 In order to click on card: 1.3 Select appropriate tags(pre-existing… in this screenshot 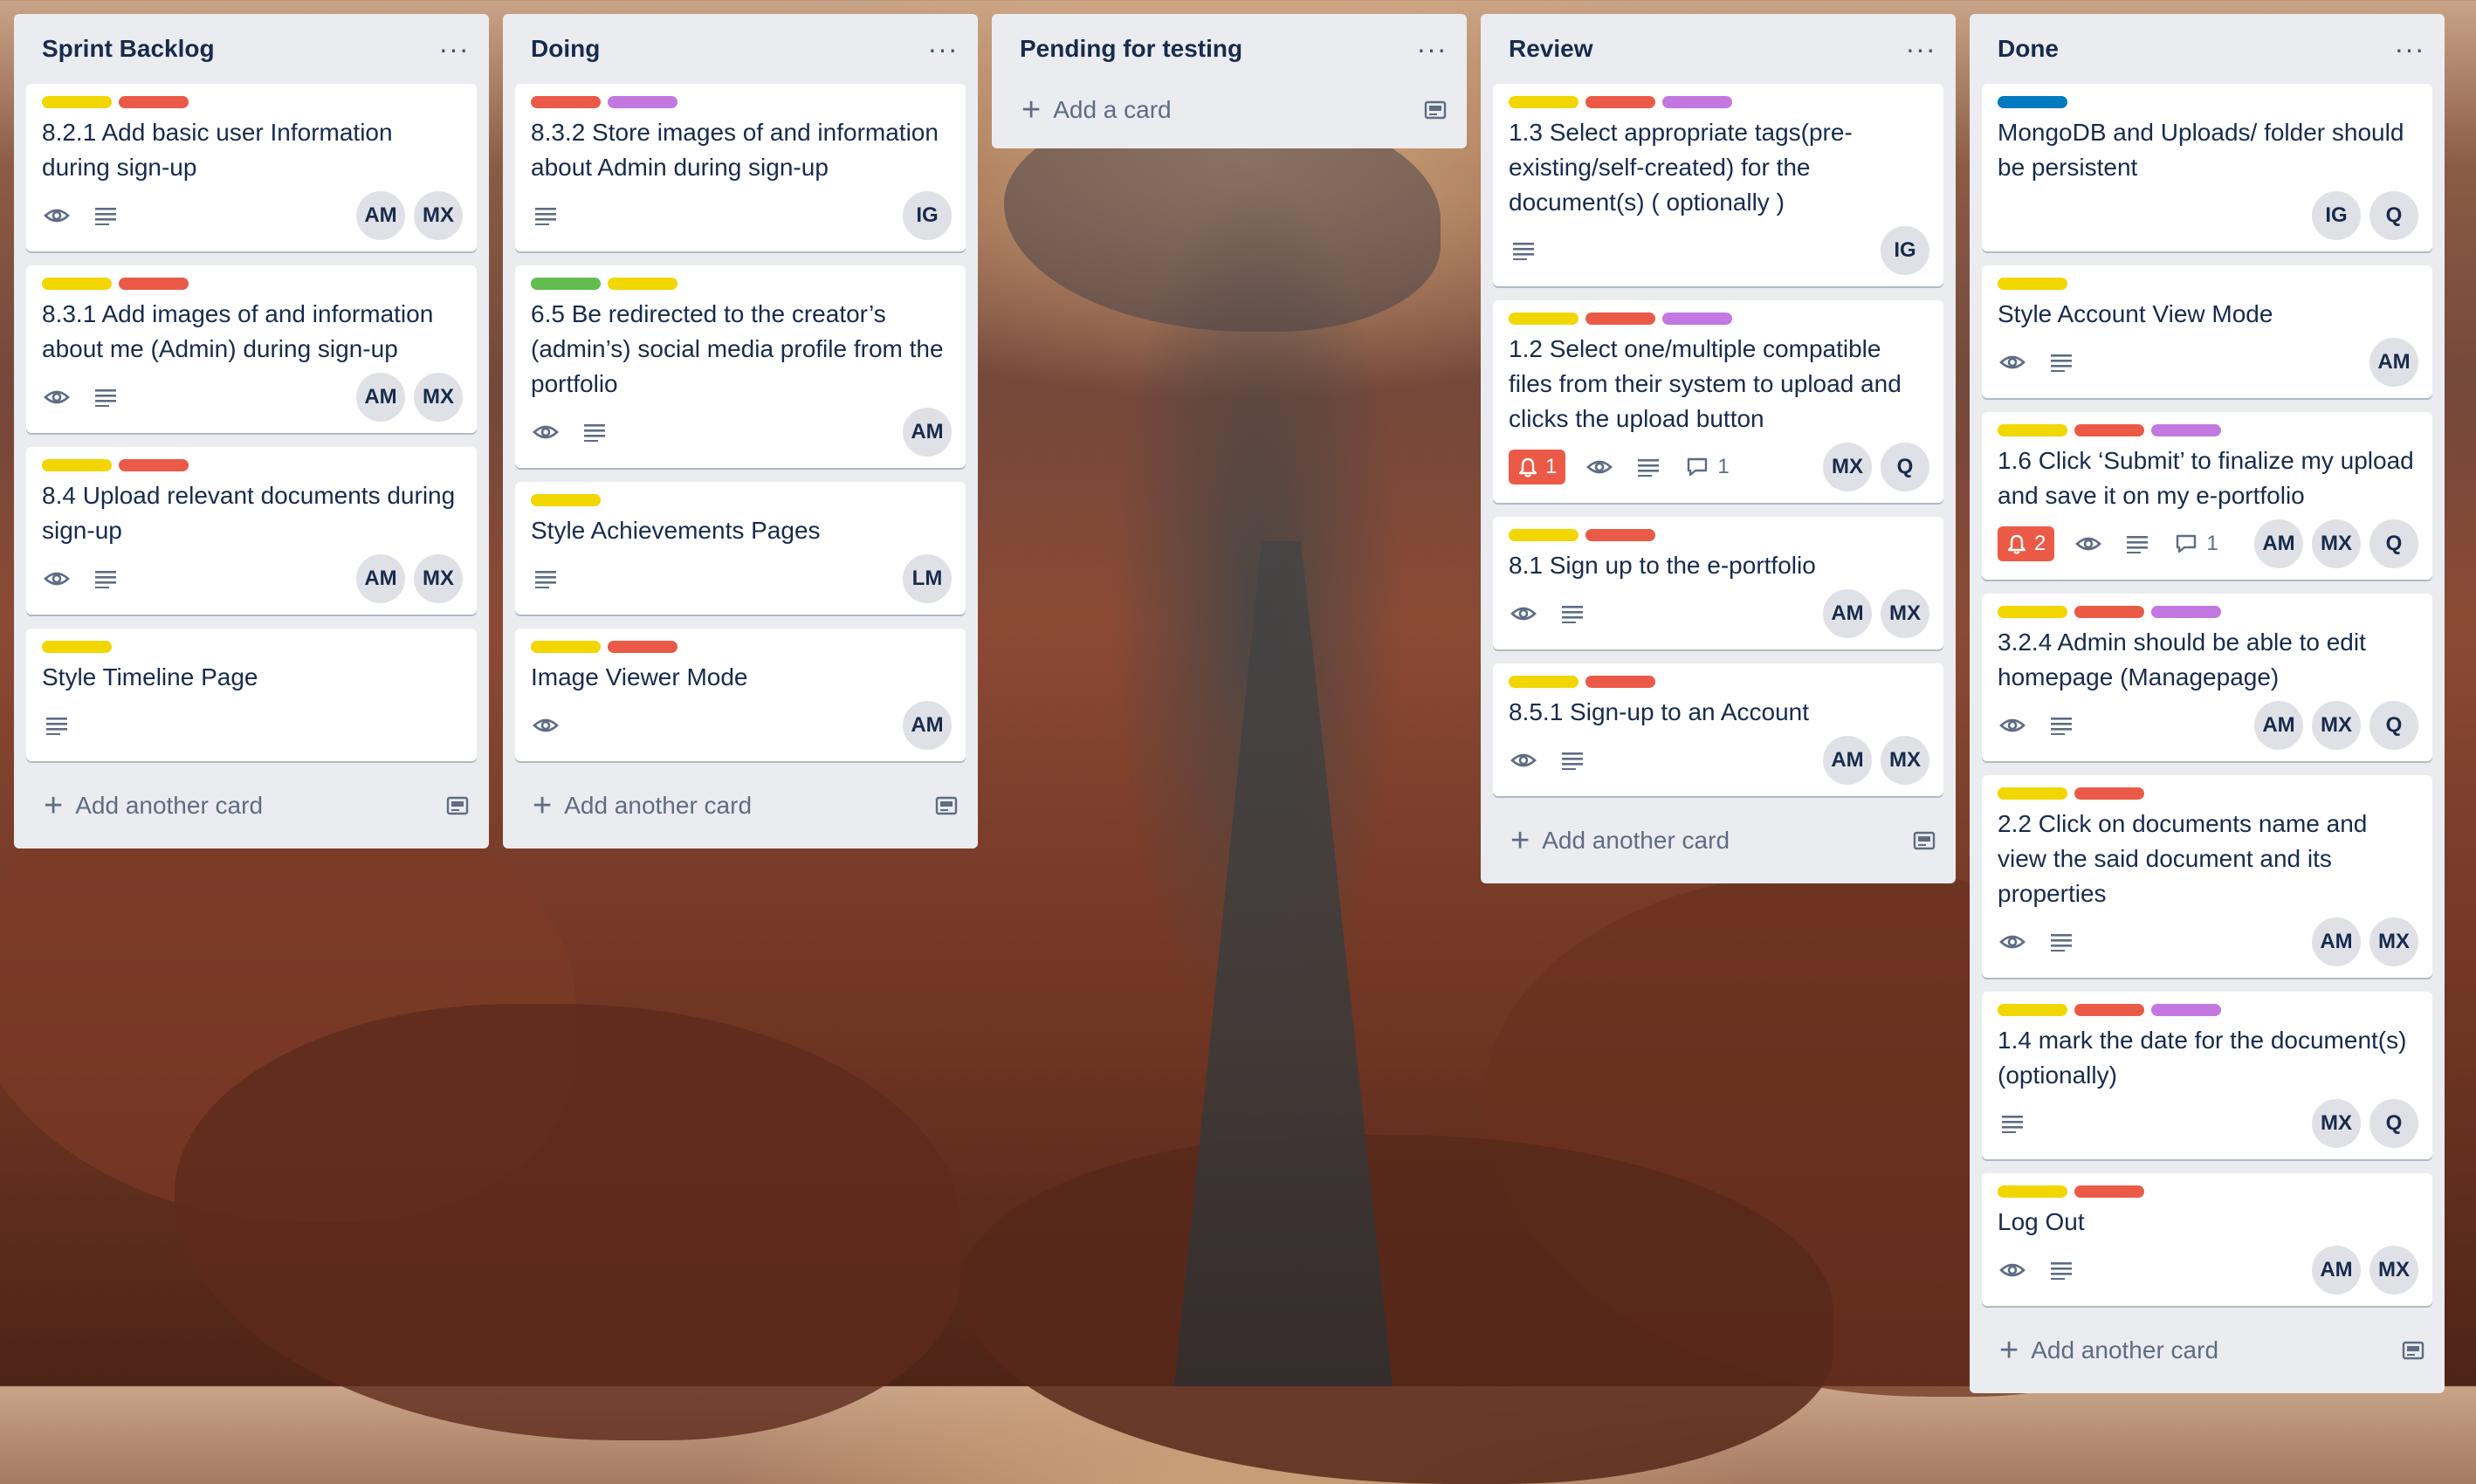, I will do `click(1718, 185)`.